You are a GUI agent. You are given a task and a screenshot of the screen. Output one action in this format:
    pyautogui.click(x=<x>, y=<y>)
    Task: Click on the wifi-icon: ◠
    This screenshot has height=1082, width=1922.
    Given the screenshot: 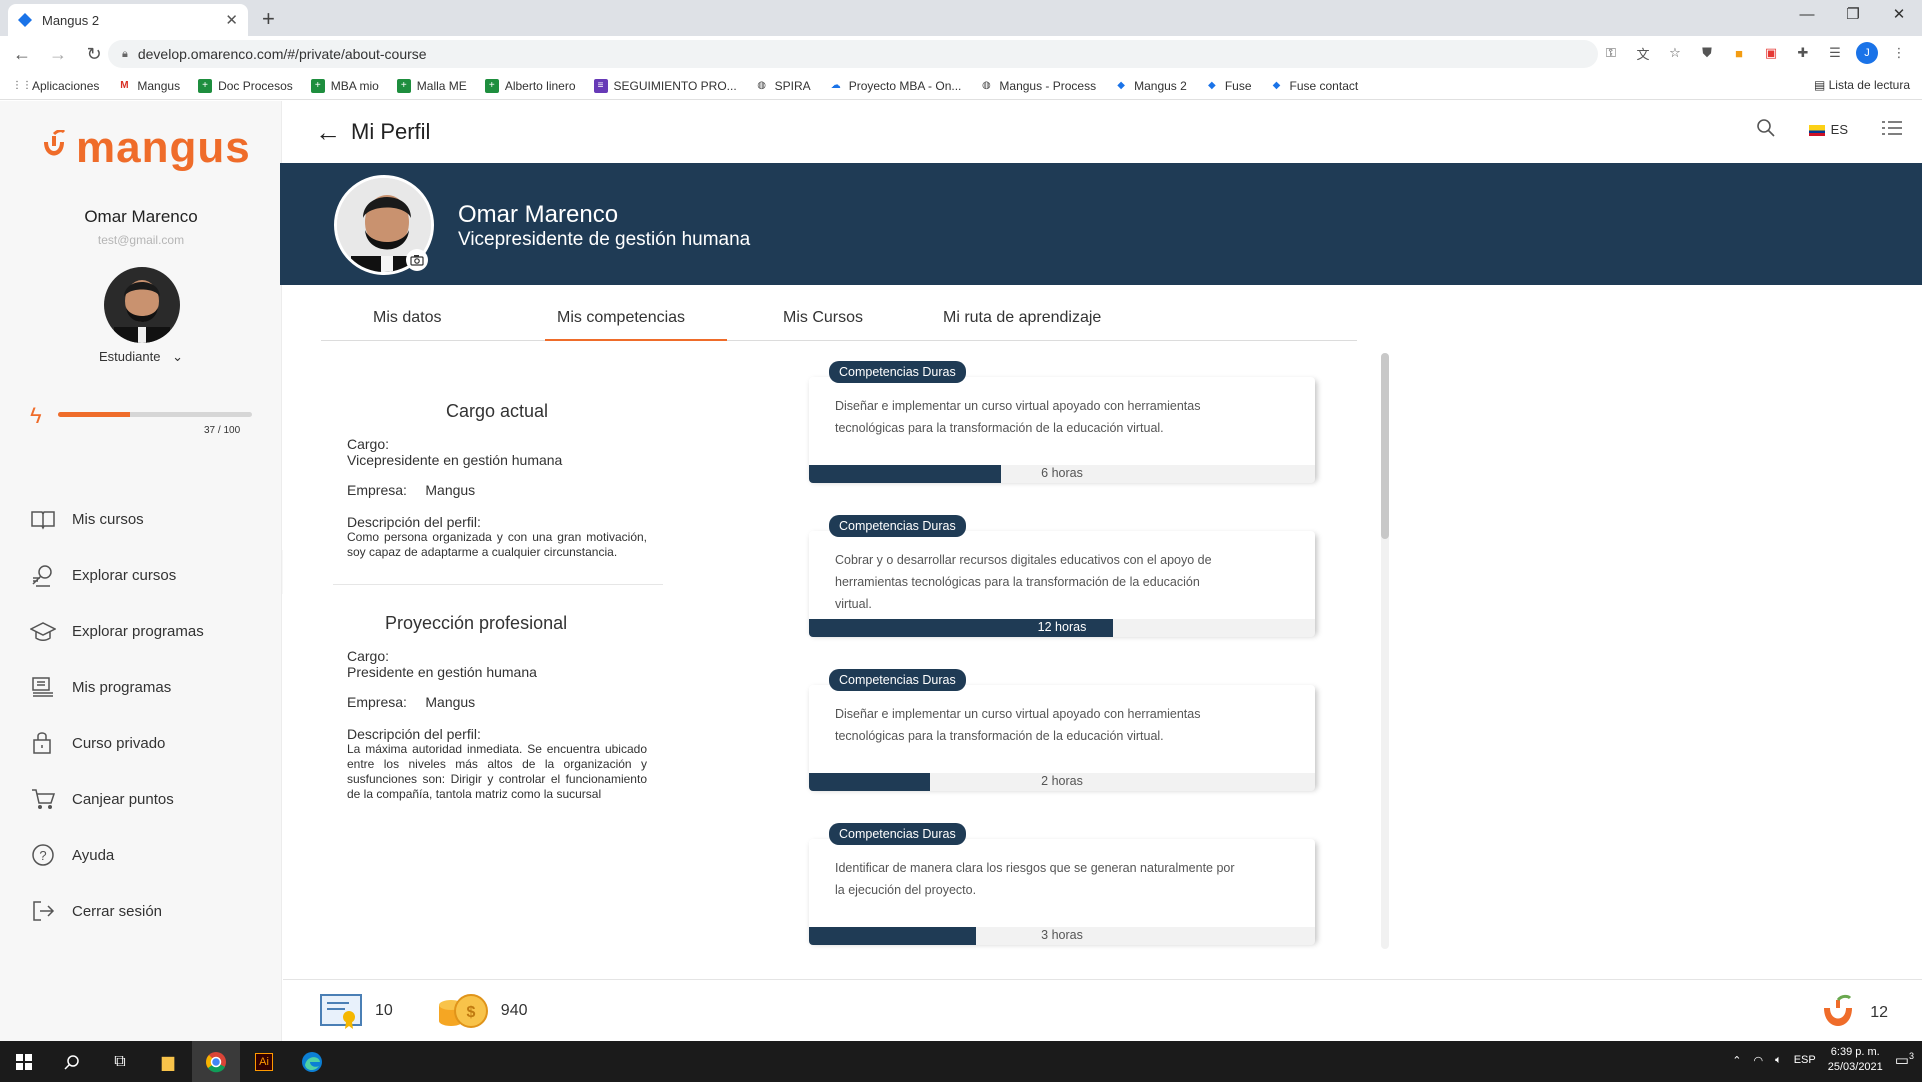 What is the action you would take?
    pyautogui.click(x=1759, y=1060)
    